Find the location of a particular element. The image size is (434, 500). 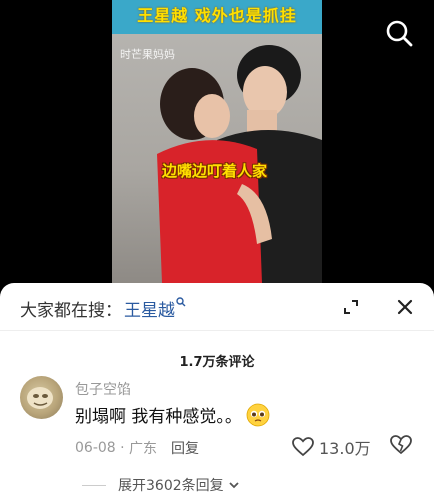

video-banner: 王星越 戏外也是抓挂 is located at coordinates (217, 17).